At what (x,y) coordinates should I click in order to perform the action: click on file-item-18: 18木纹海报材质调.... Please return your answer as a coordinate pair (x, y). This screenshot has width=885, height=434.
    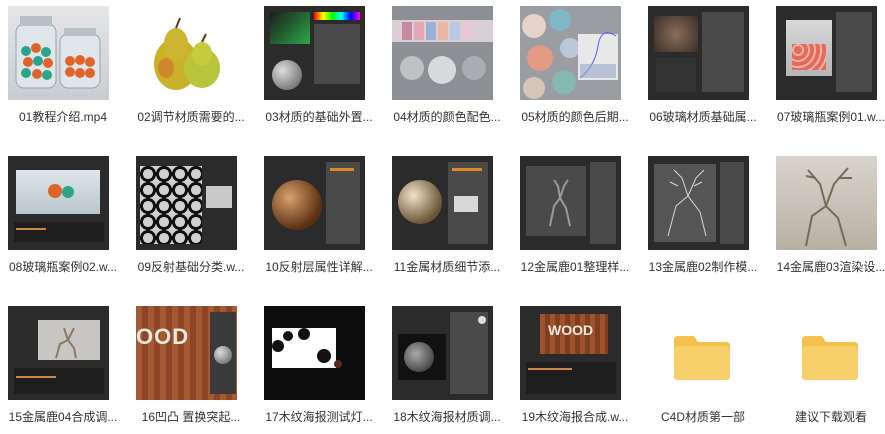
    Looking at the image, I should click on (444, 365).